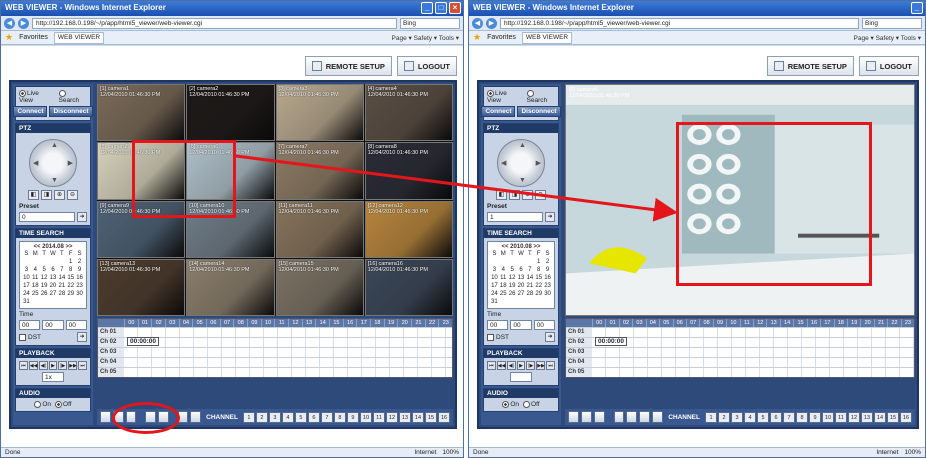 The width and height of the screenshot is (926, 458). What do you see at coordinates (408, 229) in the screenshot?
I see `camera-tile: [12] camera12 12/04/2010 01:46:30 PM` at bounding box center [408, 229].